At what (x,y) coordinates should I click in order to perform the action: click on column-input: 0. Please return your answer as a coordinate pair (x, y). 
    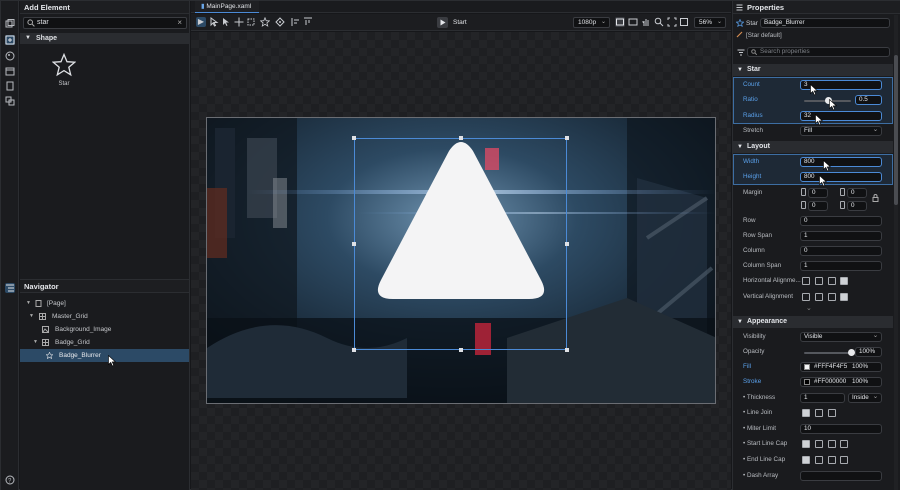
    Looking at the image, I should click on (841, 251).